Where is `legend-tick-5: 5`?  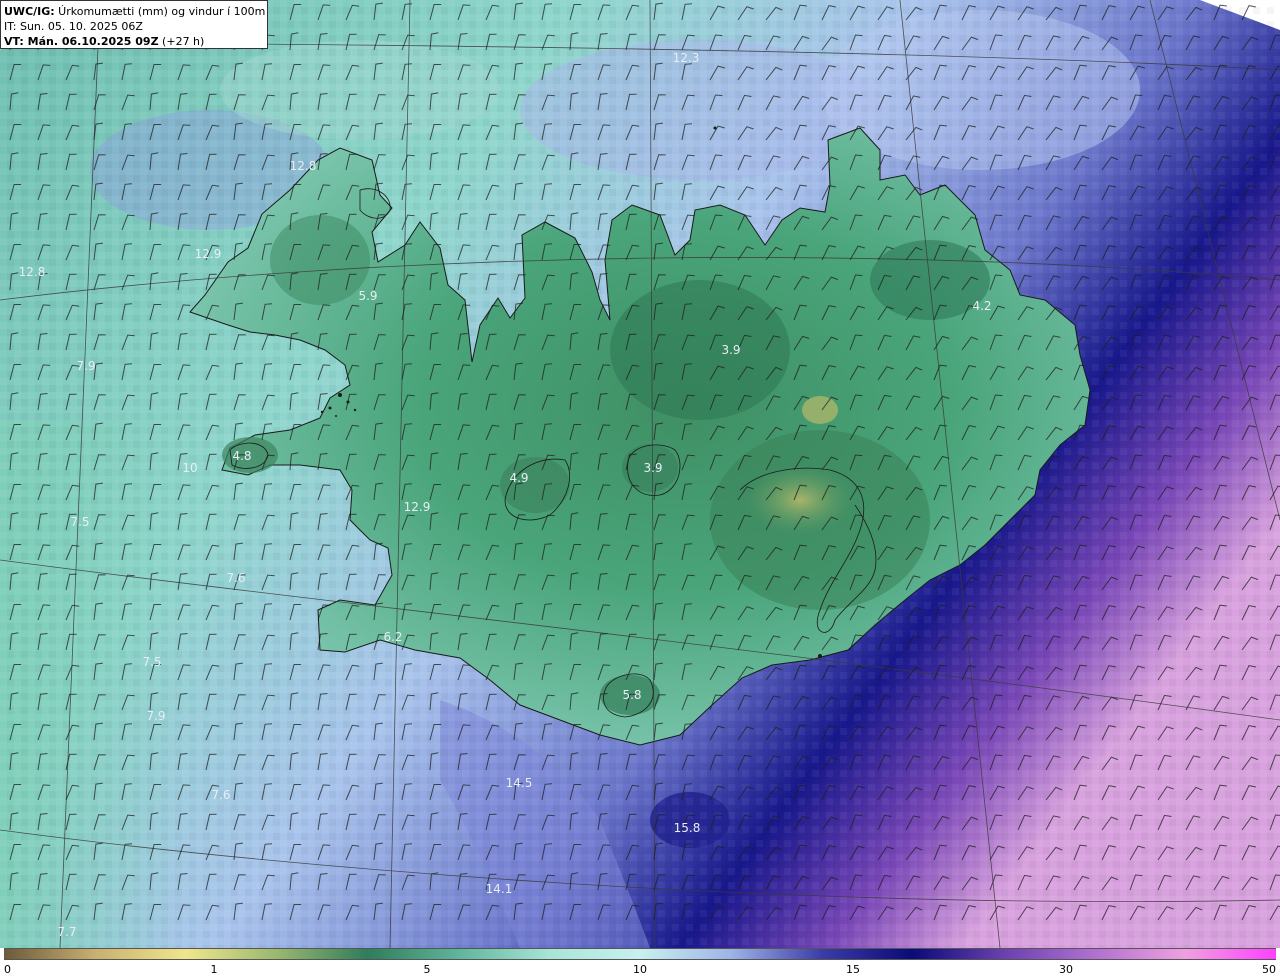
legend-tick-5: 5 is located at coordinates (427, 969).